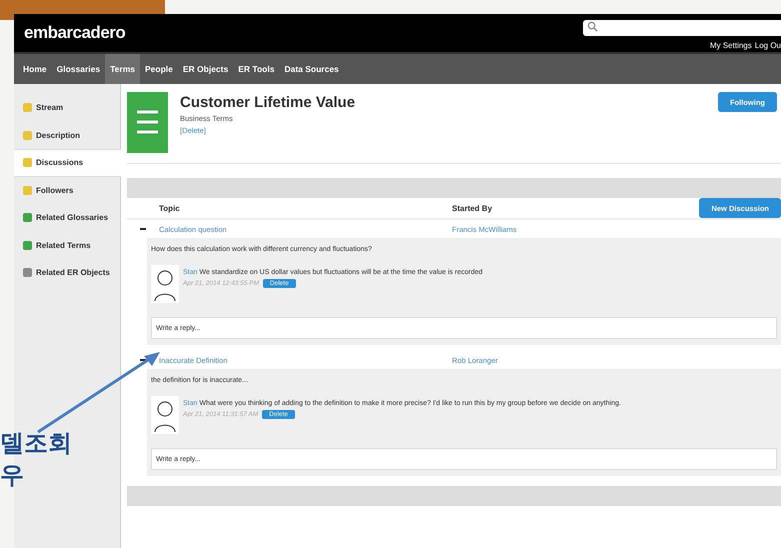 This screenshot has width=781, height=548. I want to click on annotation-text: 우, so click(12, 475).